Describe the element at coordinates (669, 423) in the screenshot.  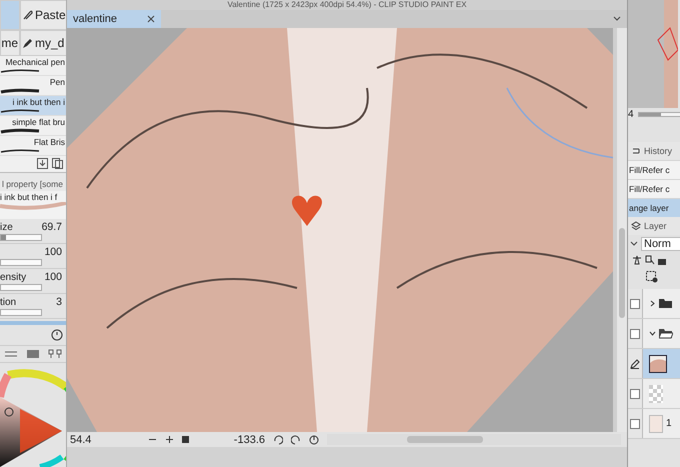
I see `layer-name: 1` at that location.